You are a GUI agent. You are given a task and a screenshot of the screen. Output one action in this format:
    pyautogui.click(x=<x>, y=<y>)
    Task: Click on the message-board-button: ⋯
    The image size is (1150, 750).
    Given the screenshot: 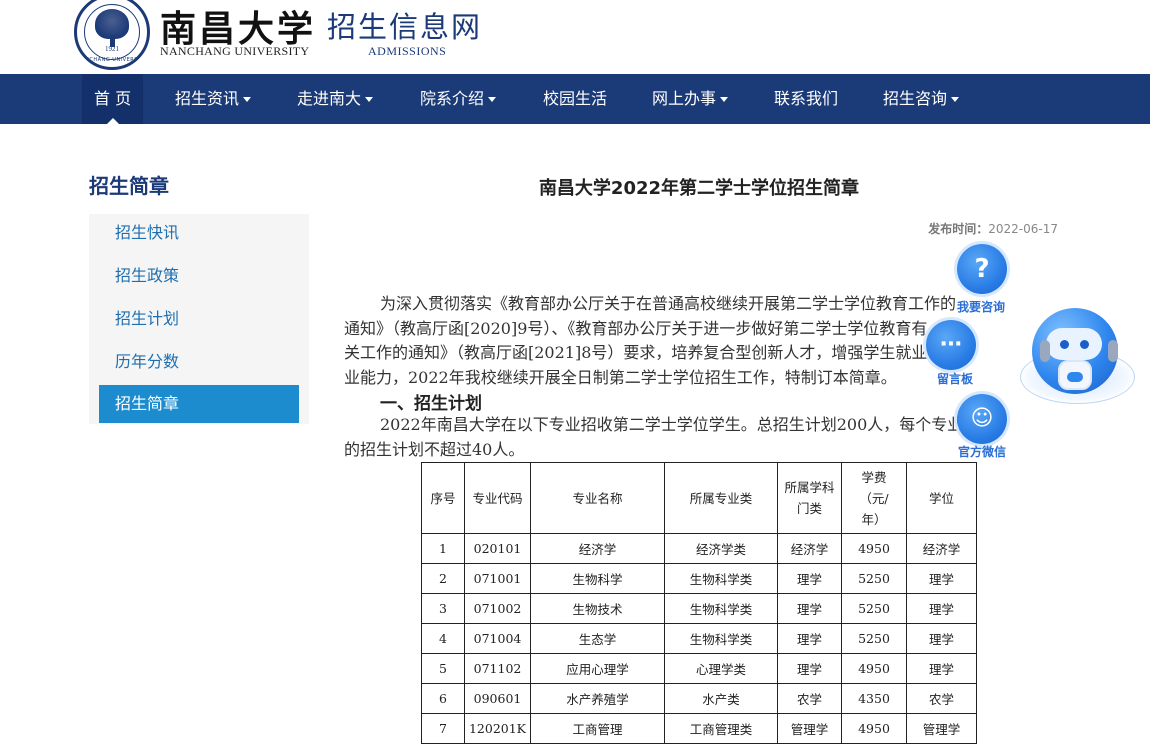 What is the action you would take?
    pyautogui.click(x=951, y=345)
    